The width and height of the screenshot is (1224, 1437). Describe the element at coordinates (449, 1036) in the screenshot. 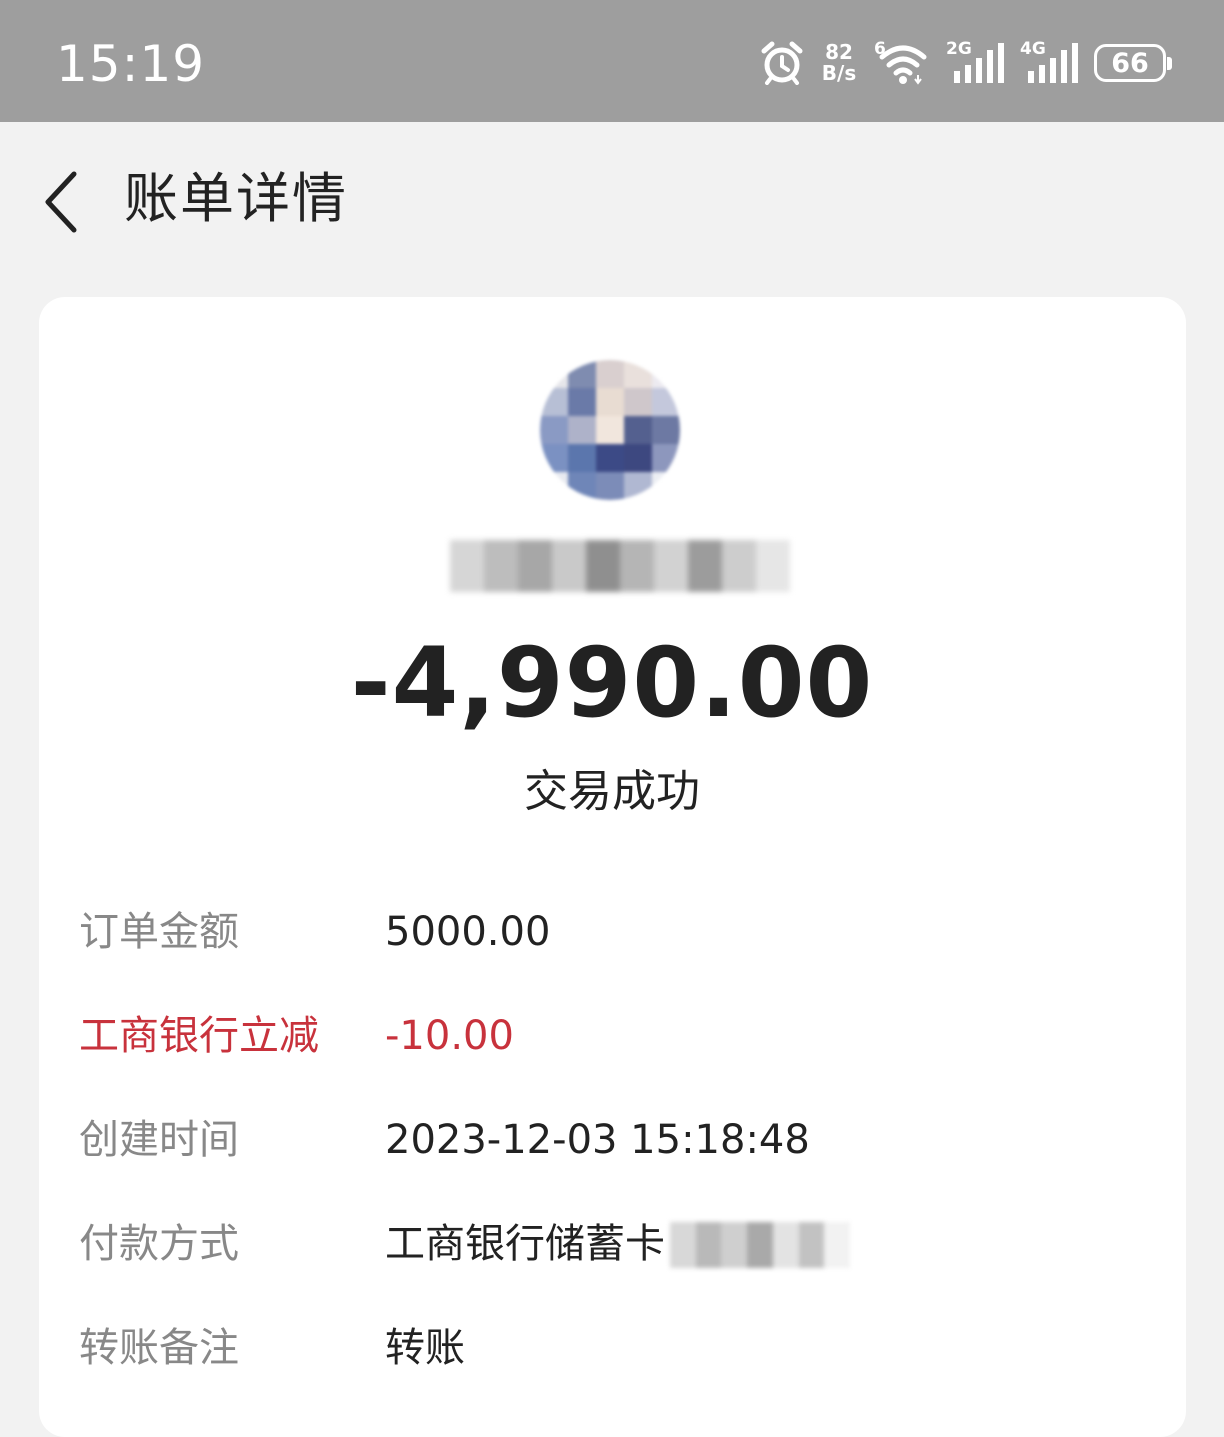

I see `detail-value: -10.00` at that location.